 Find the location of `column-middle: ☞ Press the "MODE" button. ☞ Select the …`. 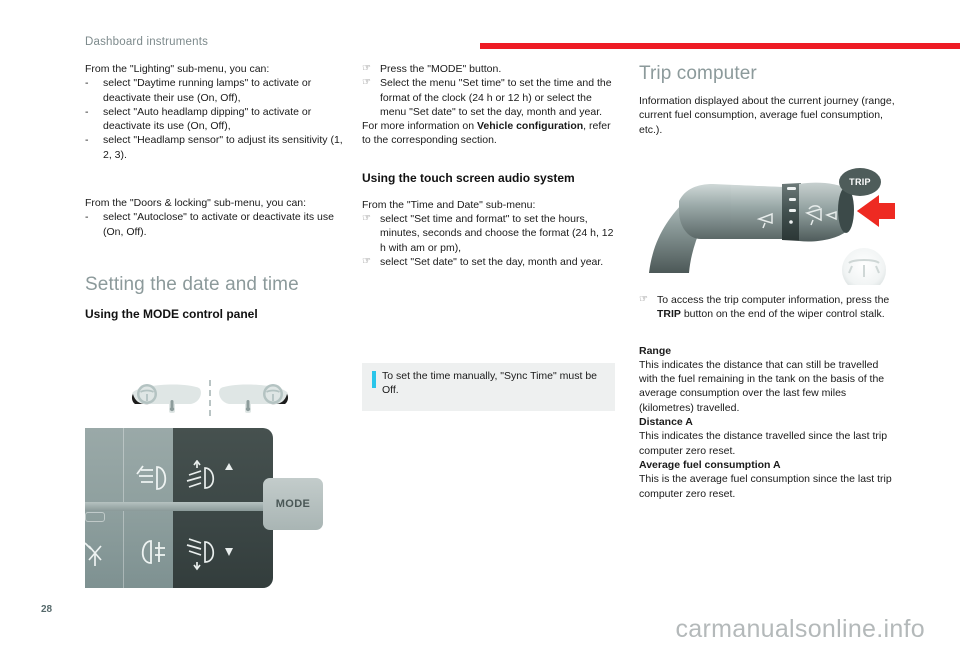

column-middle: ☞ Press the "MODE" button. ☞ Select the … is located at coordinates (491, 165).